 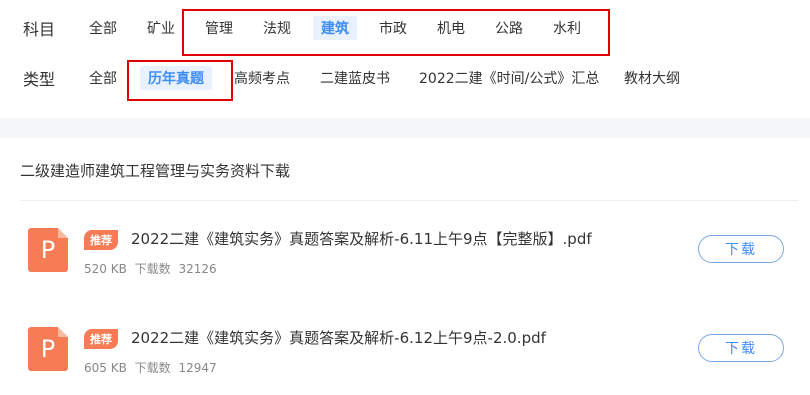 I want to click on file-meta: 605 KB 下载数 12947, so click(x=150, y=367).